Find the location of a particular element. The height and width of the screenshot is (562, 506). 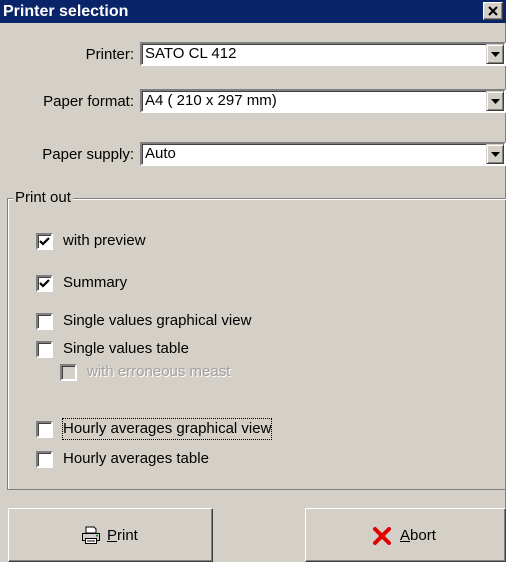

with-preview-label: with preview is located at coordinates (104, 241).